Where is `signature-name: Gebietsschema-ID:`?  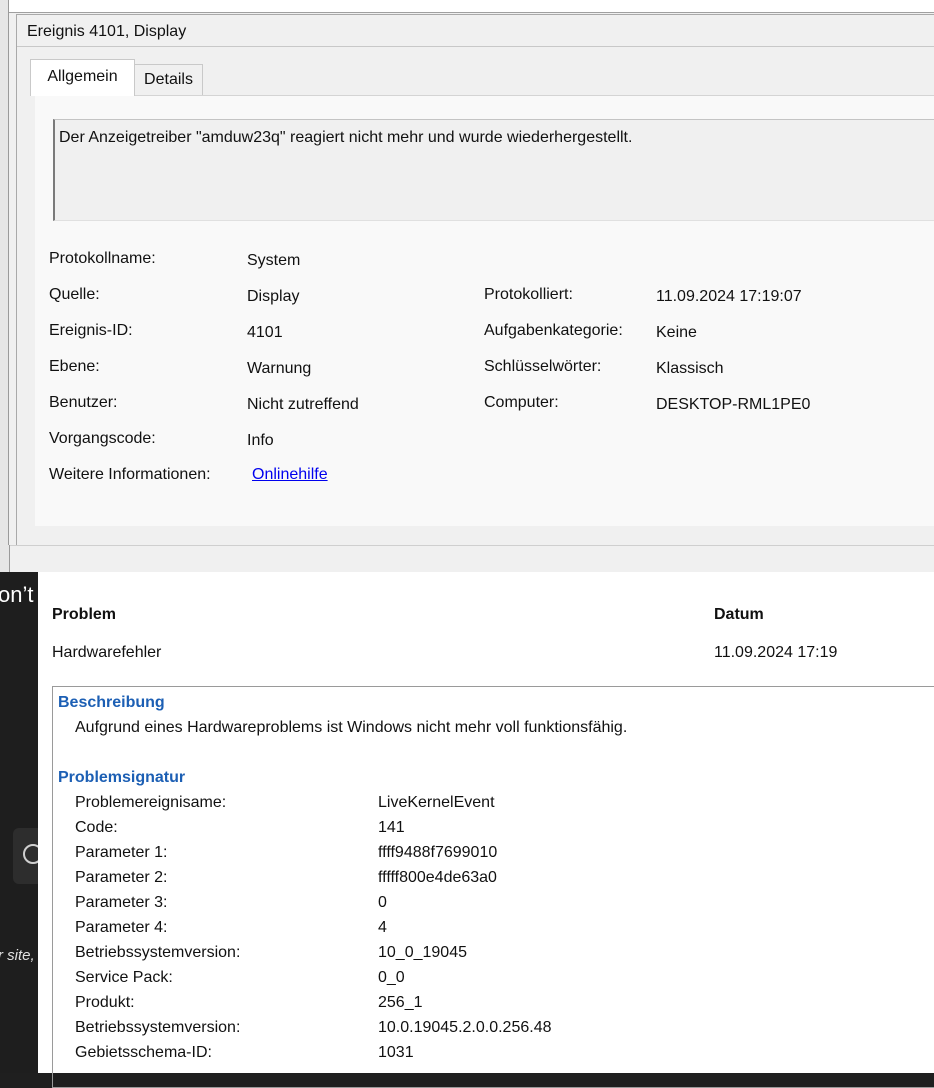
signature-name: Gebietsschema-ID: is located at coordinates (143, 1052).